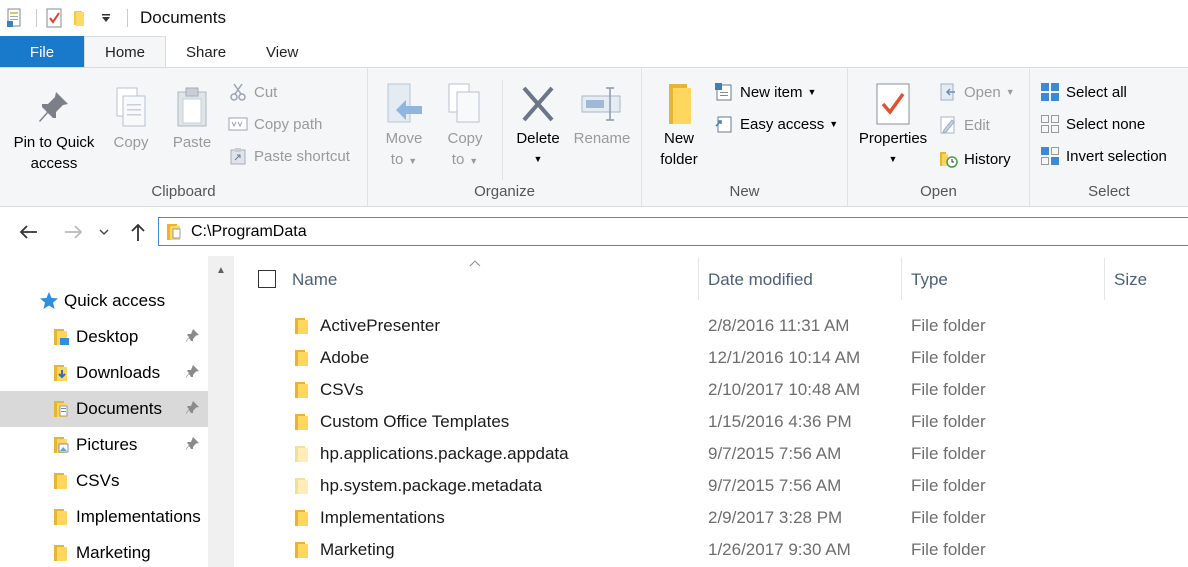  I want to click on copy-path-button: Copy path, so click(275, 124).